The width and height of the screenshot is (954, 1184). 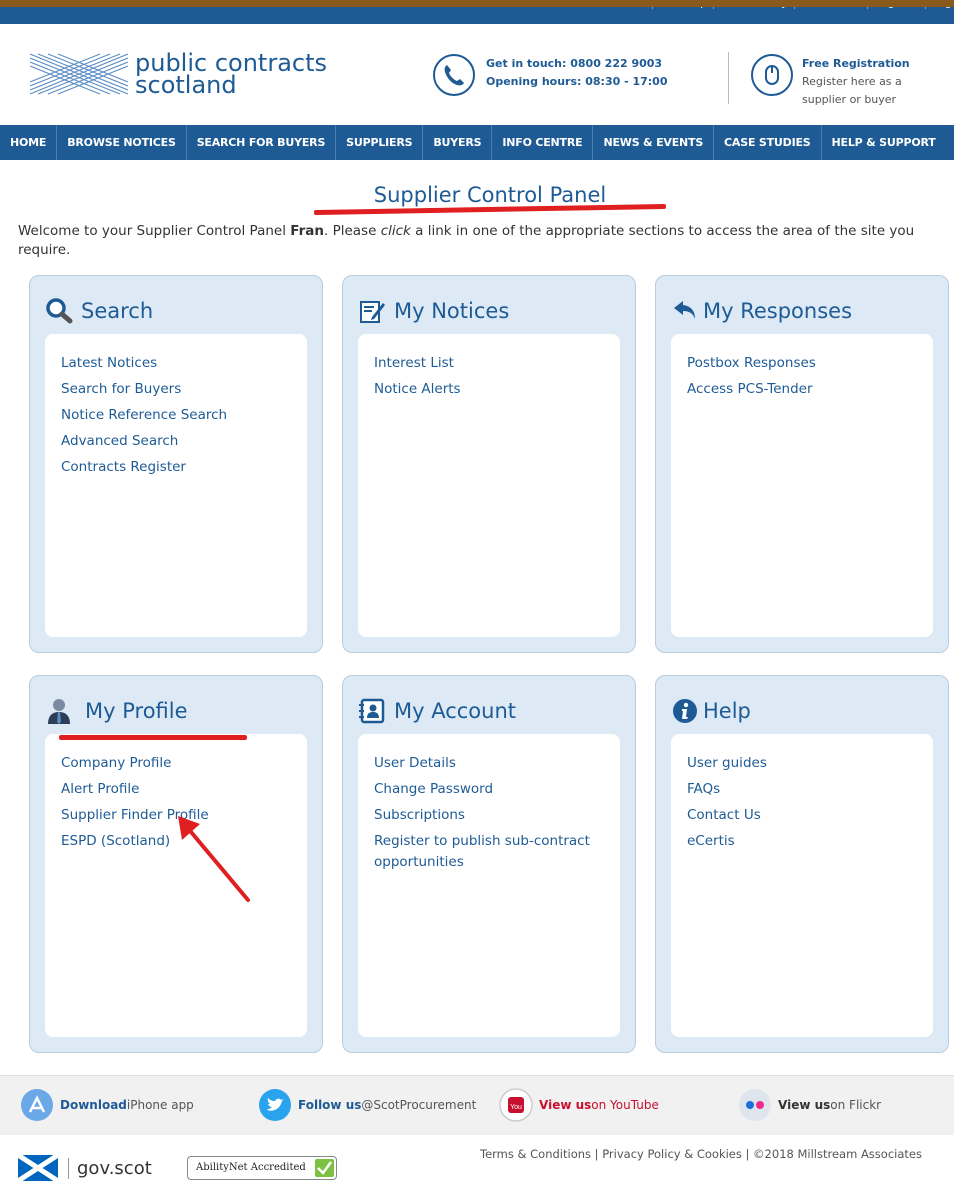 I want to click on welcome-pre: Welcome to your Supplier Control Panel, so click(x=154, y=231).